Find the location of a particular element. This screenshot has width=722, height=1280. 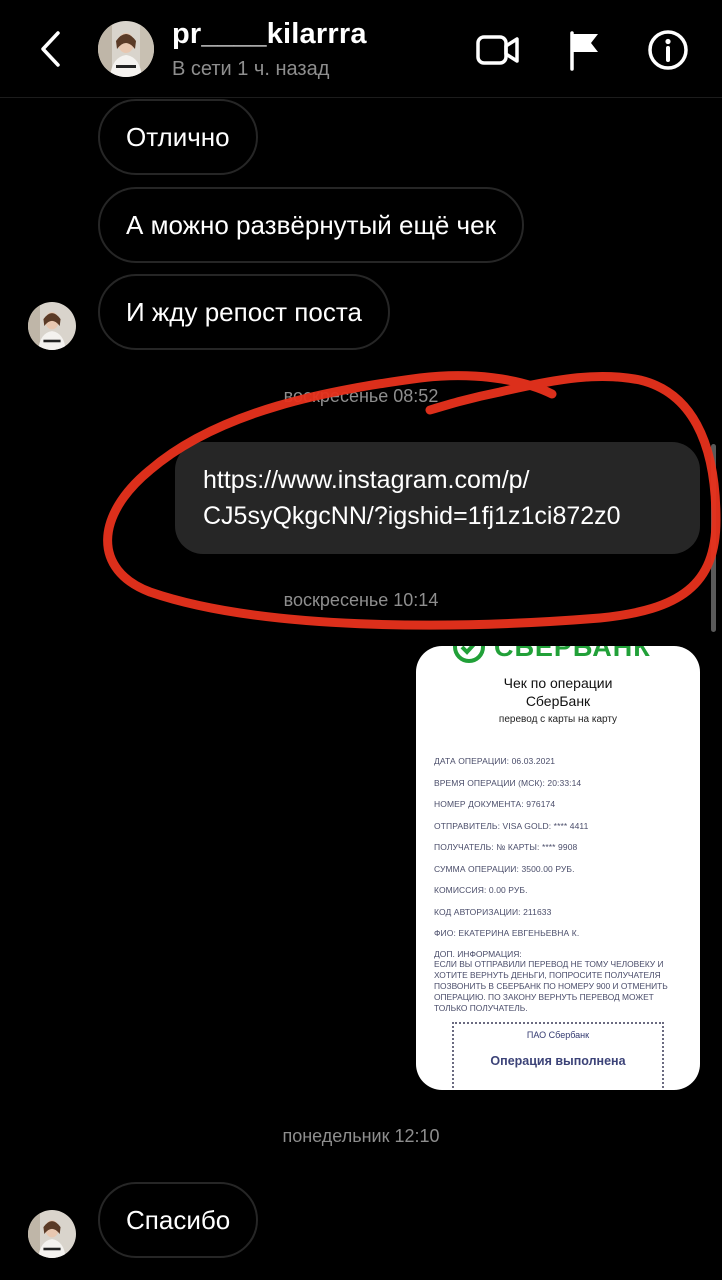

receipt-subtitle: перевод с карты на карту is located at coordinates (558, 719).